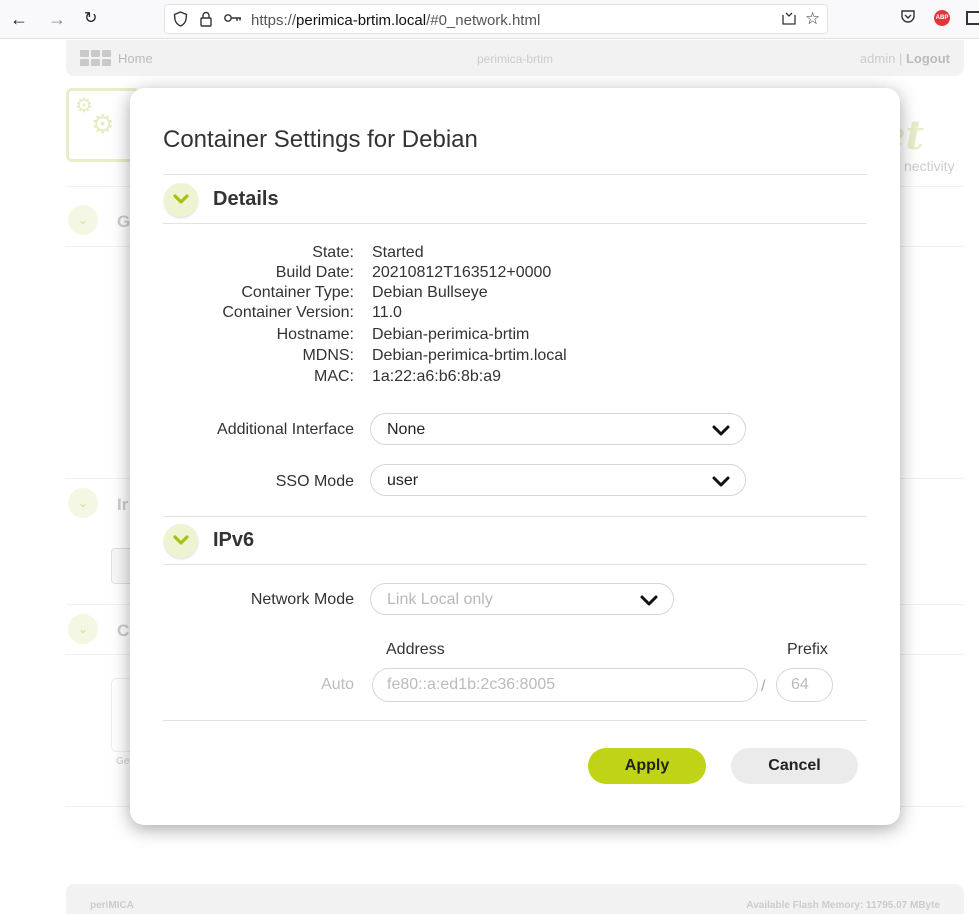 This screenshot has height=914, width=979. What do you see at coordinates (877, 58) in the screenshot?
I see `user-name: admin` at bounding box center [877, 58].